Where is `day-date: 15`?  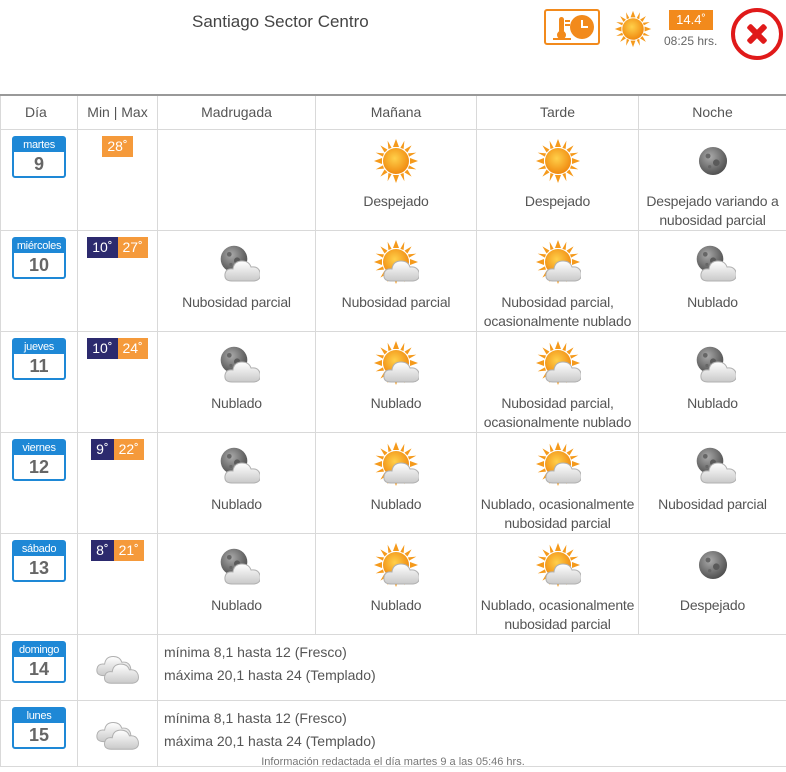
day-date: 15 is located at coordinates (39, 734).